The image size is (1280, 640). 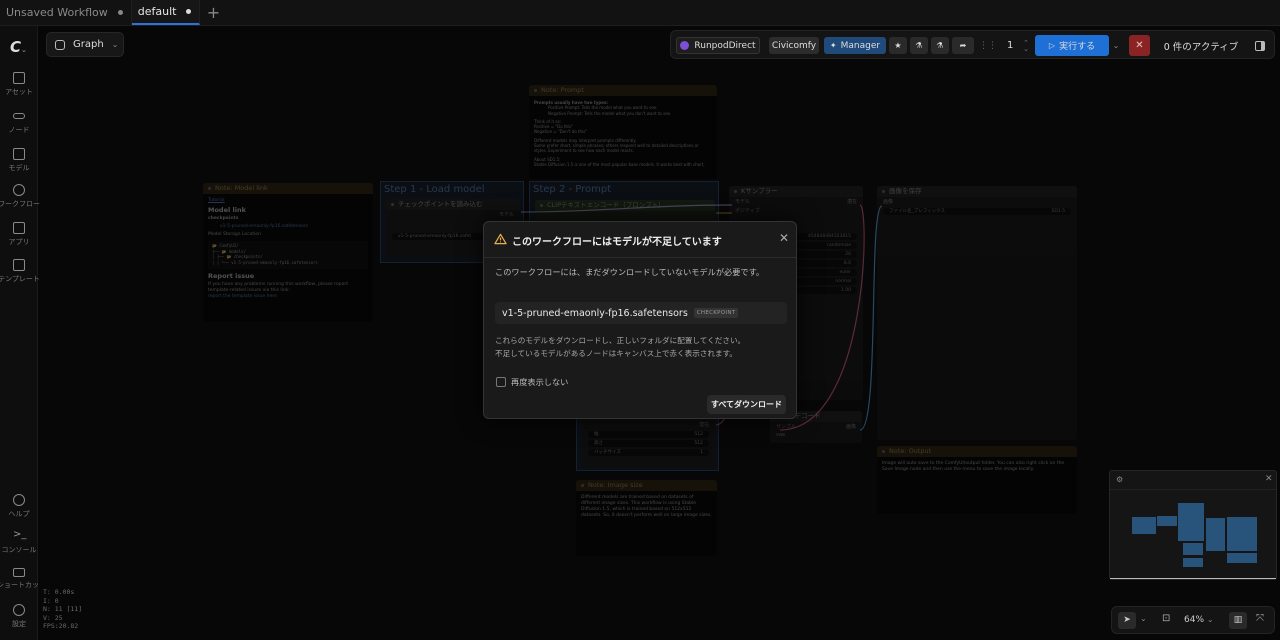 I want to click on minimap: ⚙ ✕, so click(x=1193, y=525).